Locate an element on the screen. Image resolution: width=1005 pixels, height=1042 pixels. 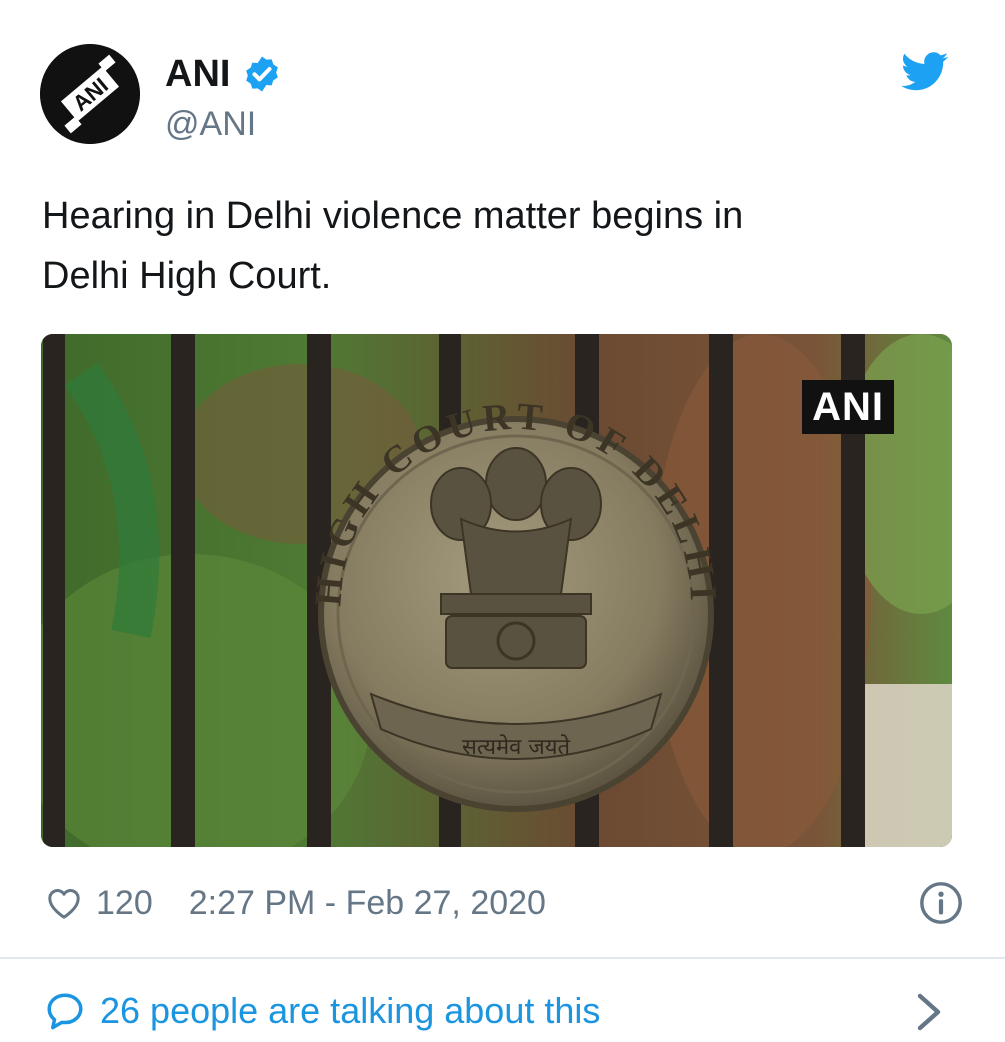
ani-watermark: ANI is located at coordinates (848, 407).